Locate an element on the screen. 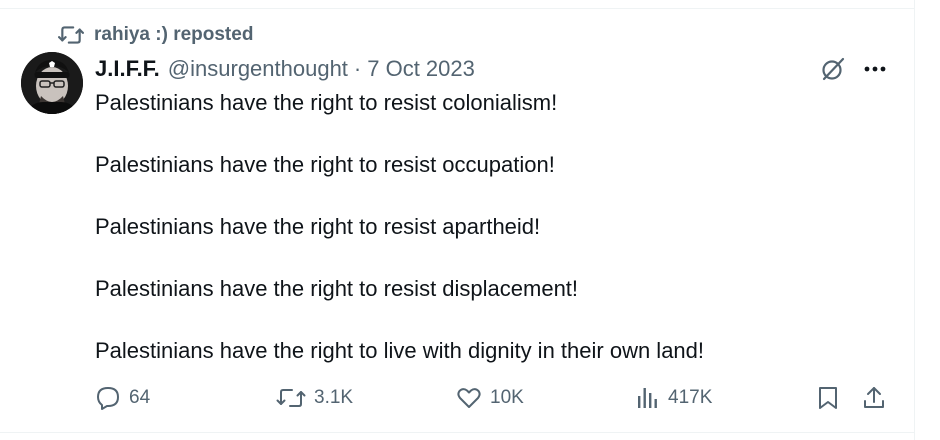 The image size is (940, 440). share-icon is located at coordinates (874, 398).